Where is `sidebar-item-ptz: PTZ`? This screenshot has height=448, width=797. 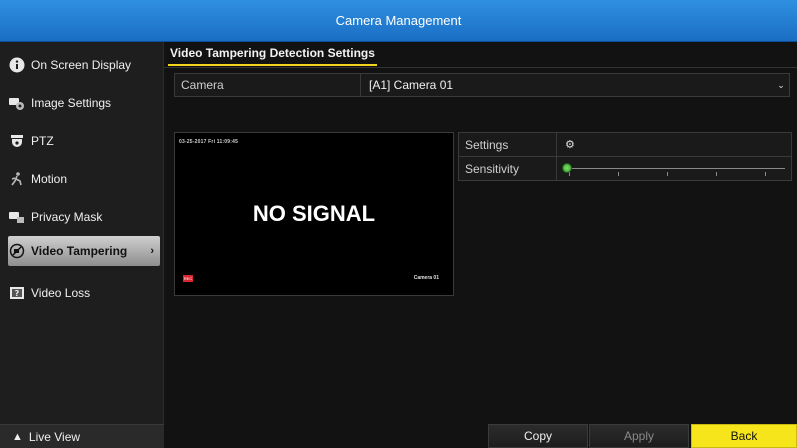
sidebar-item-ptz: PTZ is located at coordinates (84, 141).